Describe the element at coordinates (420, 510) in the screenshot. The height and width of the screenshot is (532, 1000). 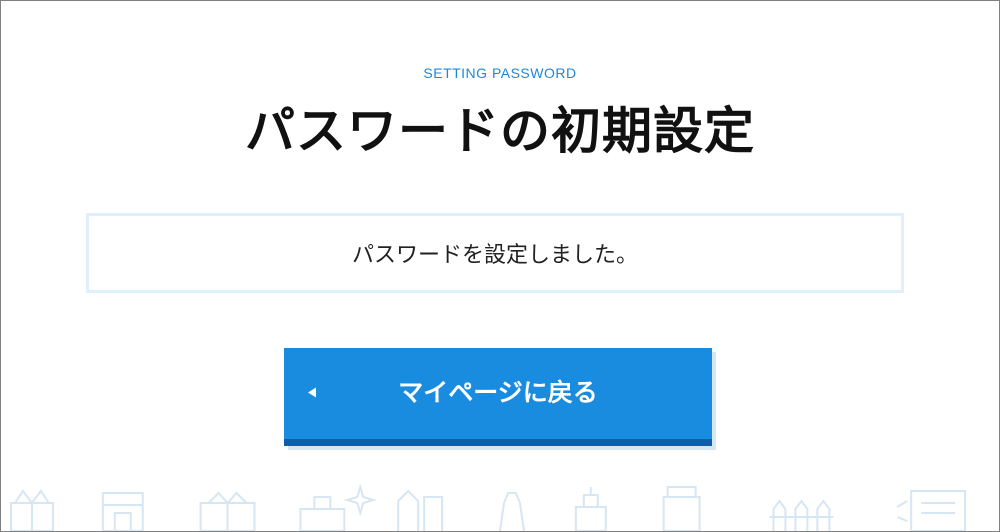
I see `bottles-icon` at that location.